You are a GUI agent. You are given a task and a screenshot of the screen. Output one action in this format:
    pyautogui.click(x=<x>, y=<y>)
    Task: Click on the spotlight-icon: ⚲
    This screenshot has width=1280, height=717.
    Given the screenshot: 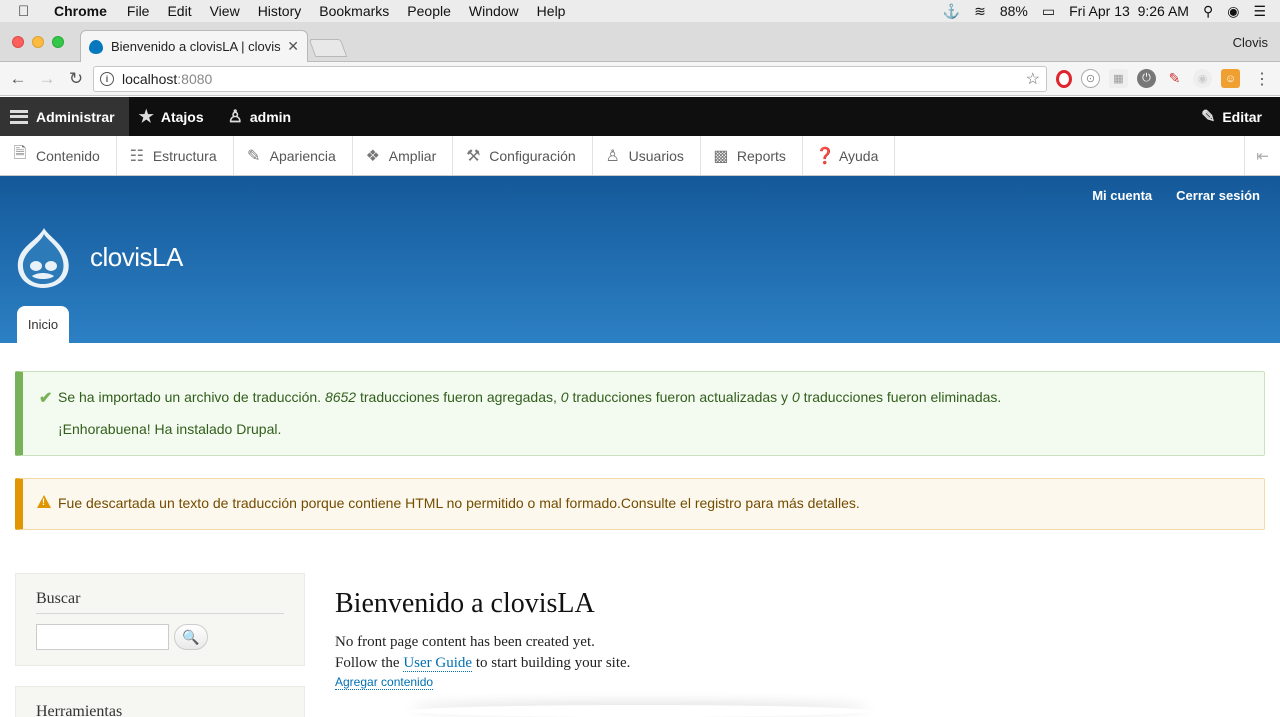 What is the action you would take?
    pyautogui.click(x=1208, y=11)
    